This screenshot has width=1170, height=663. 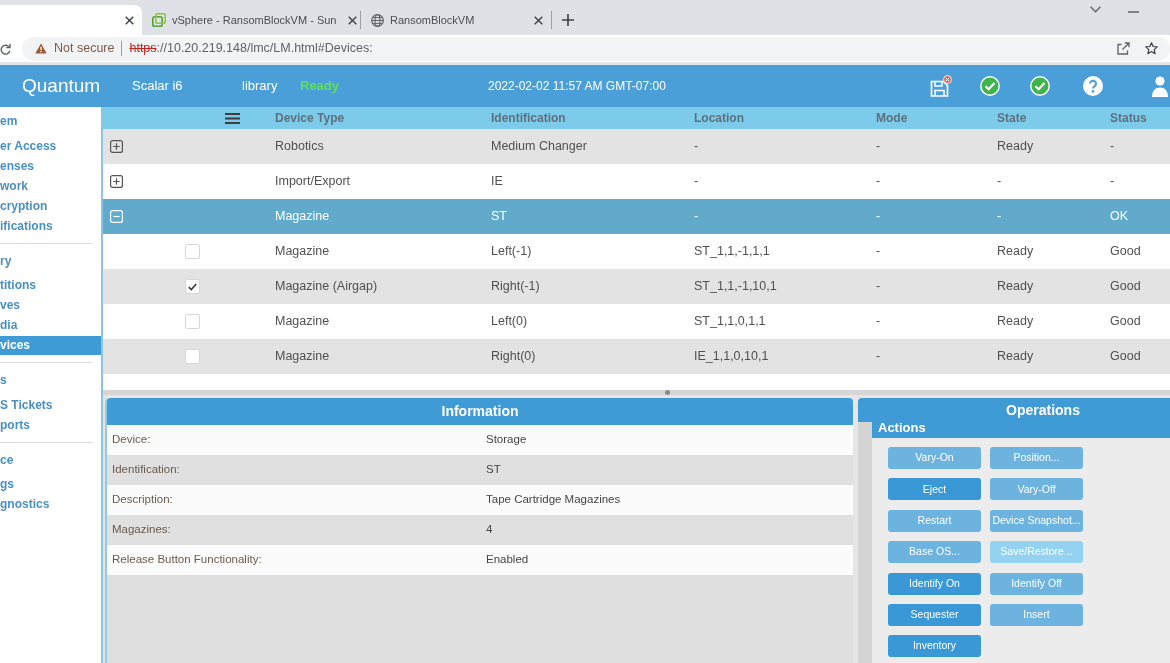 What do you see at coordinates (719, 118) in the screenshot?
I see `column-header: Location` at bounding box center [719, 118].